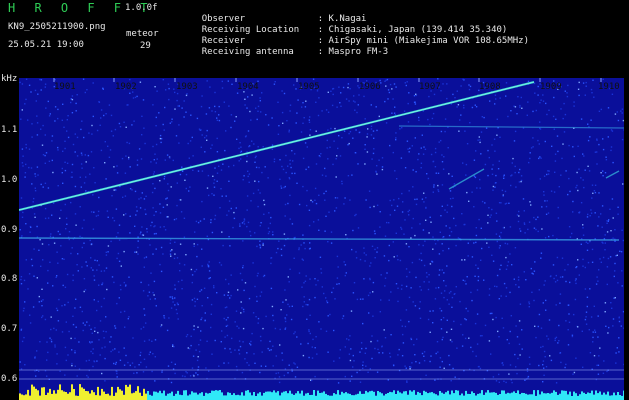 This screenshot has height=400, width=629. What do you see at coordinates (65, 87) in the screenshot?
I see `x-tick-label: 1901` at bounding box center [65, 87].